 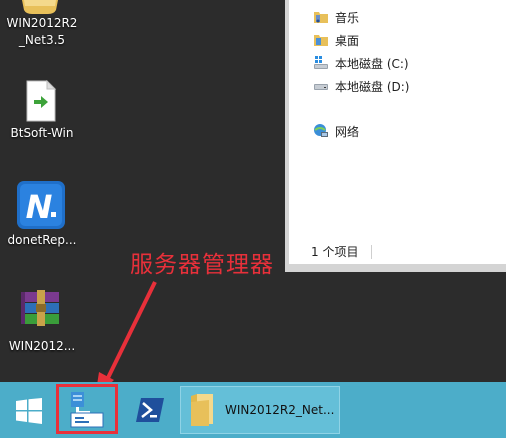 What do you see at coordinates (321, 62) in the screenshot?
I see `system-drive-icon` at bounding box center [321, 62].